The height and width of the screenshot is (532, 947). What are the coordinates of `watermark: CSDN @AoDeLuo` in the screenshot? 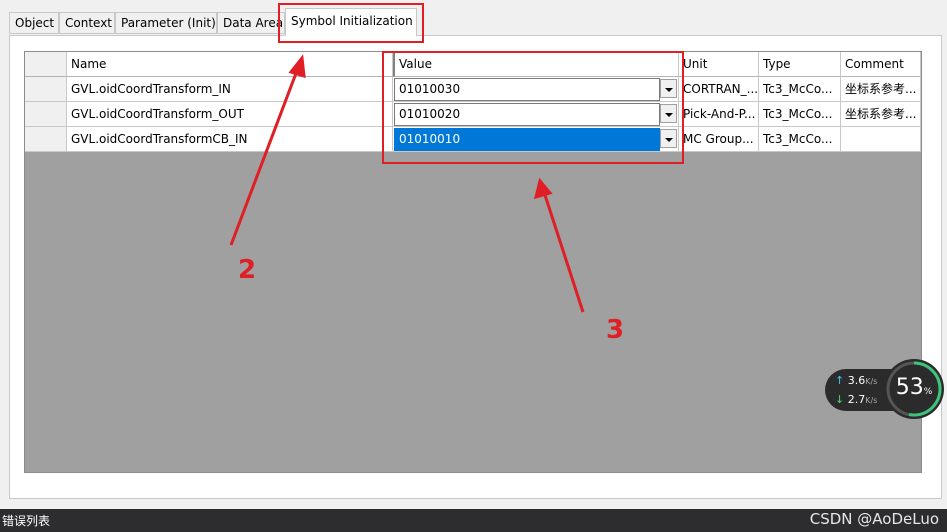 It's located at (874, 519).